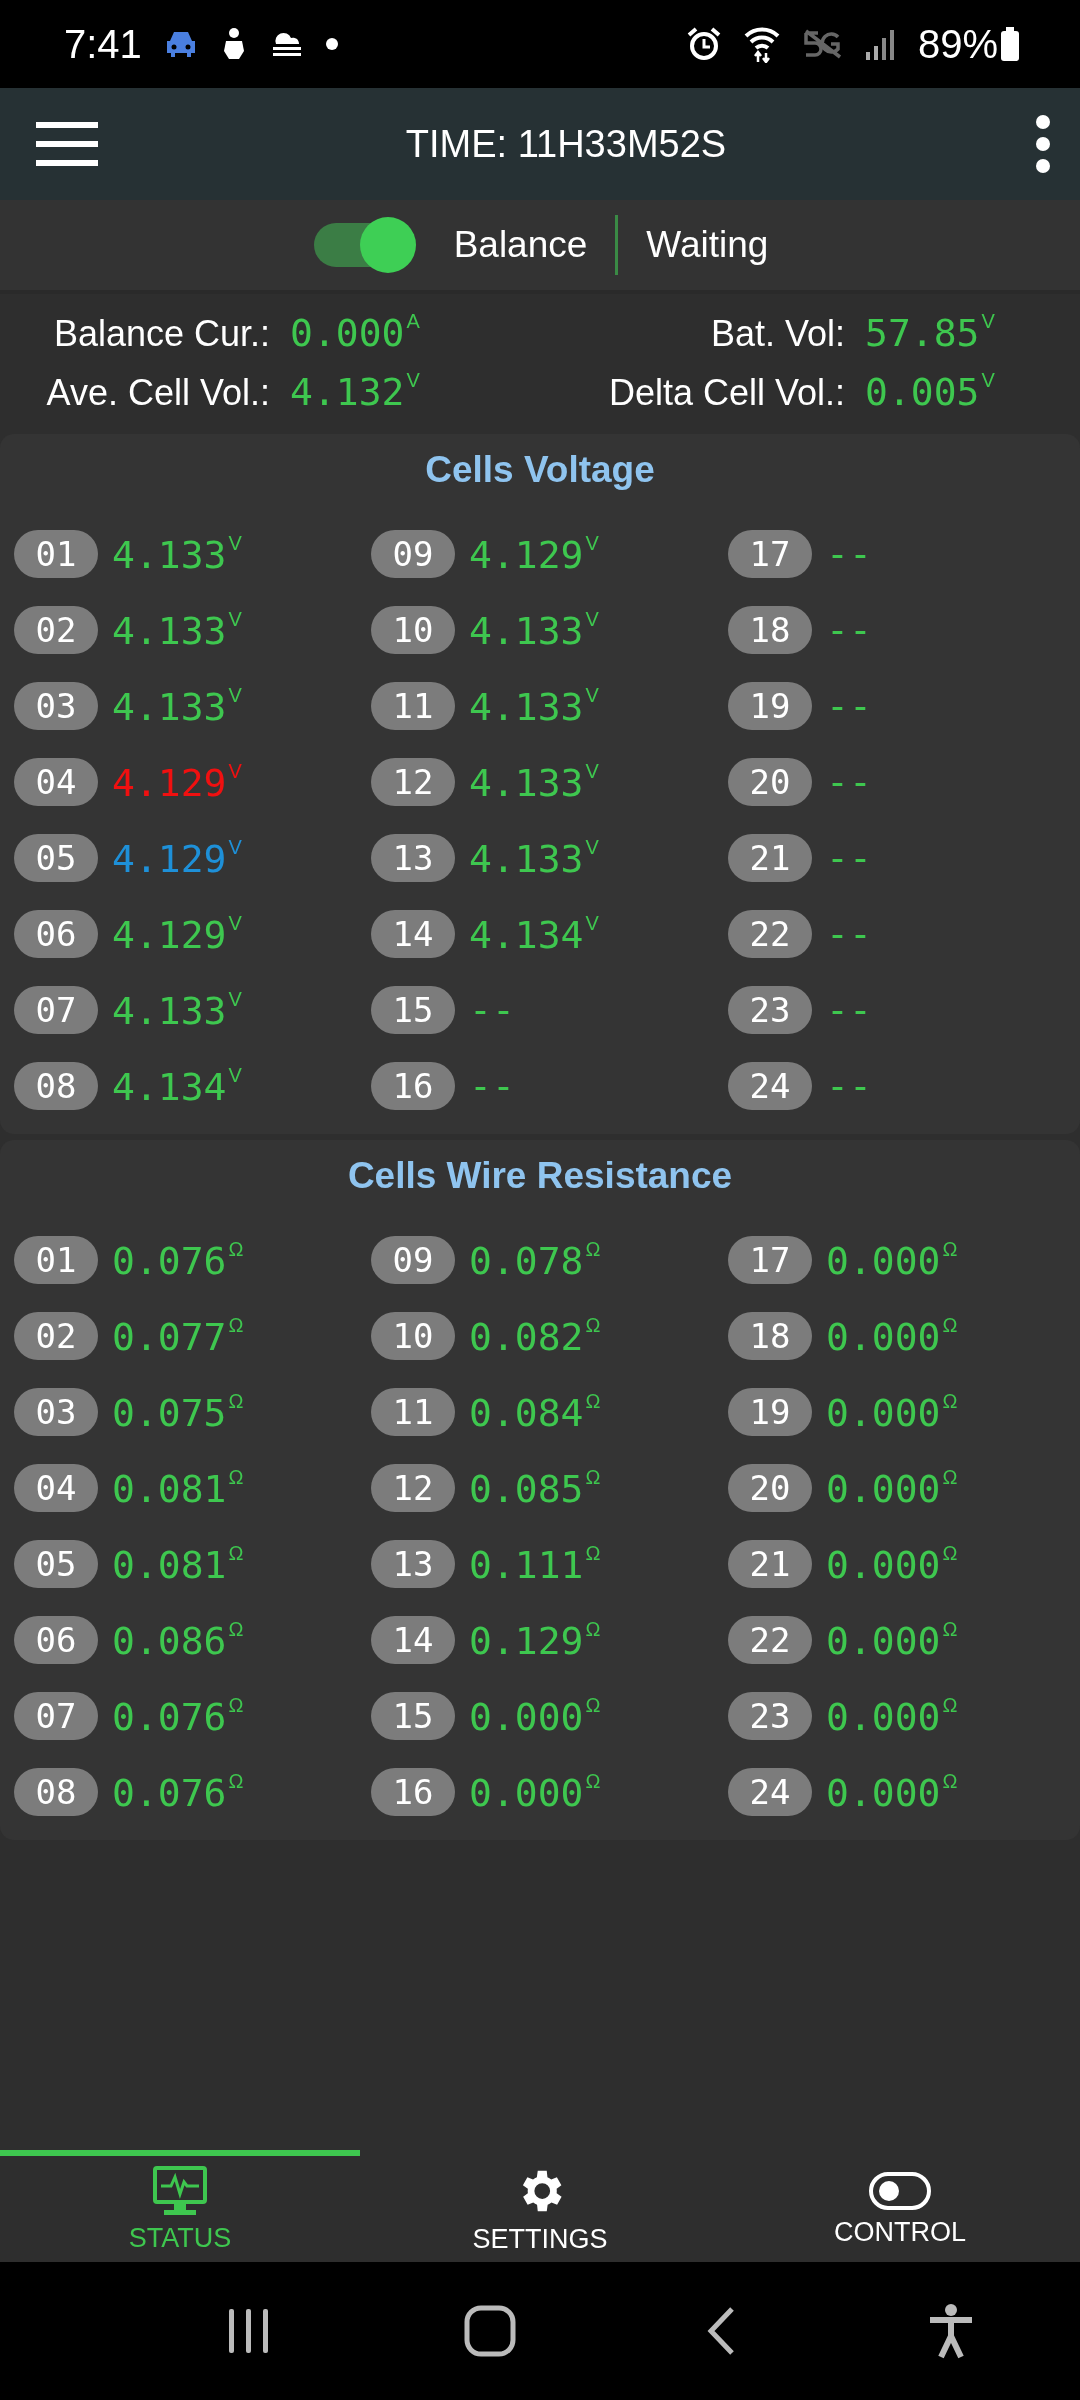  I want to click on stat-value: 0.005$^{V}$, so click(930, 391).